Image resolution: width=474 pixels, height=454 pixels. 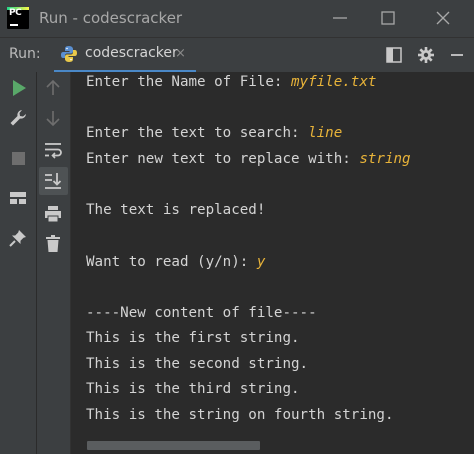 I want to click on tab-close-icon: ×, so click(x=180, y=53).